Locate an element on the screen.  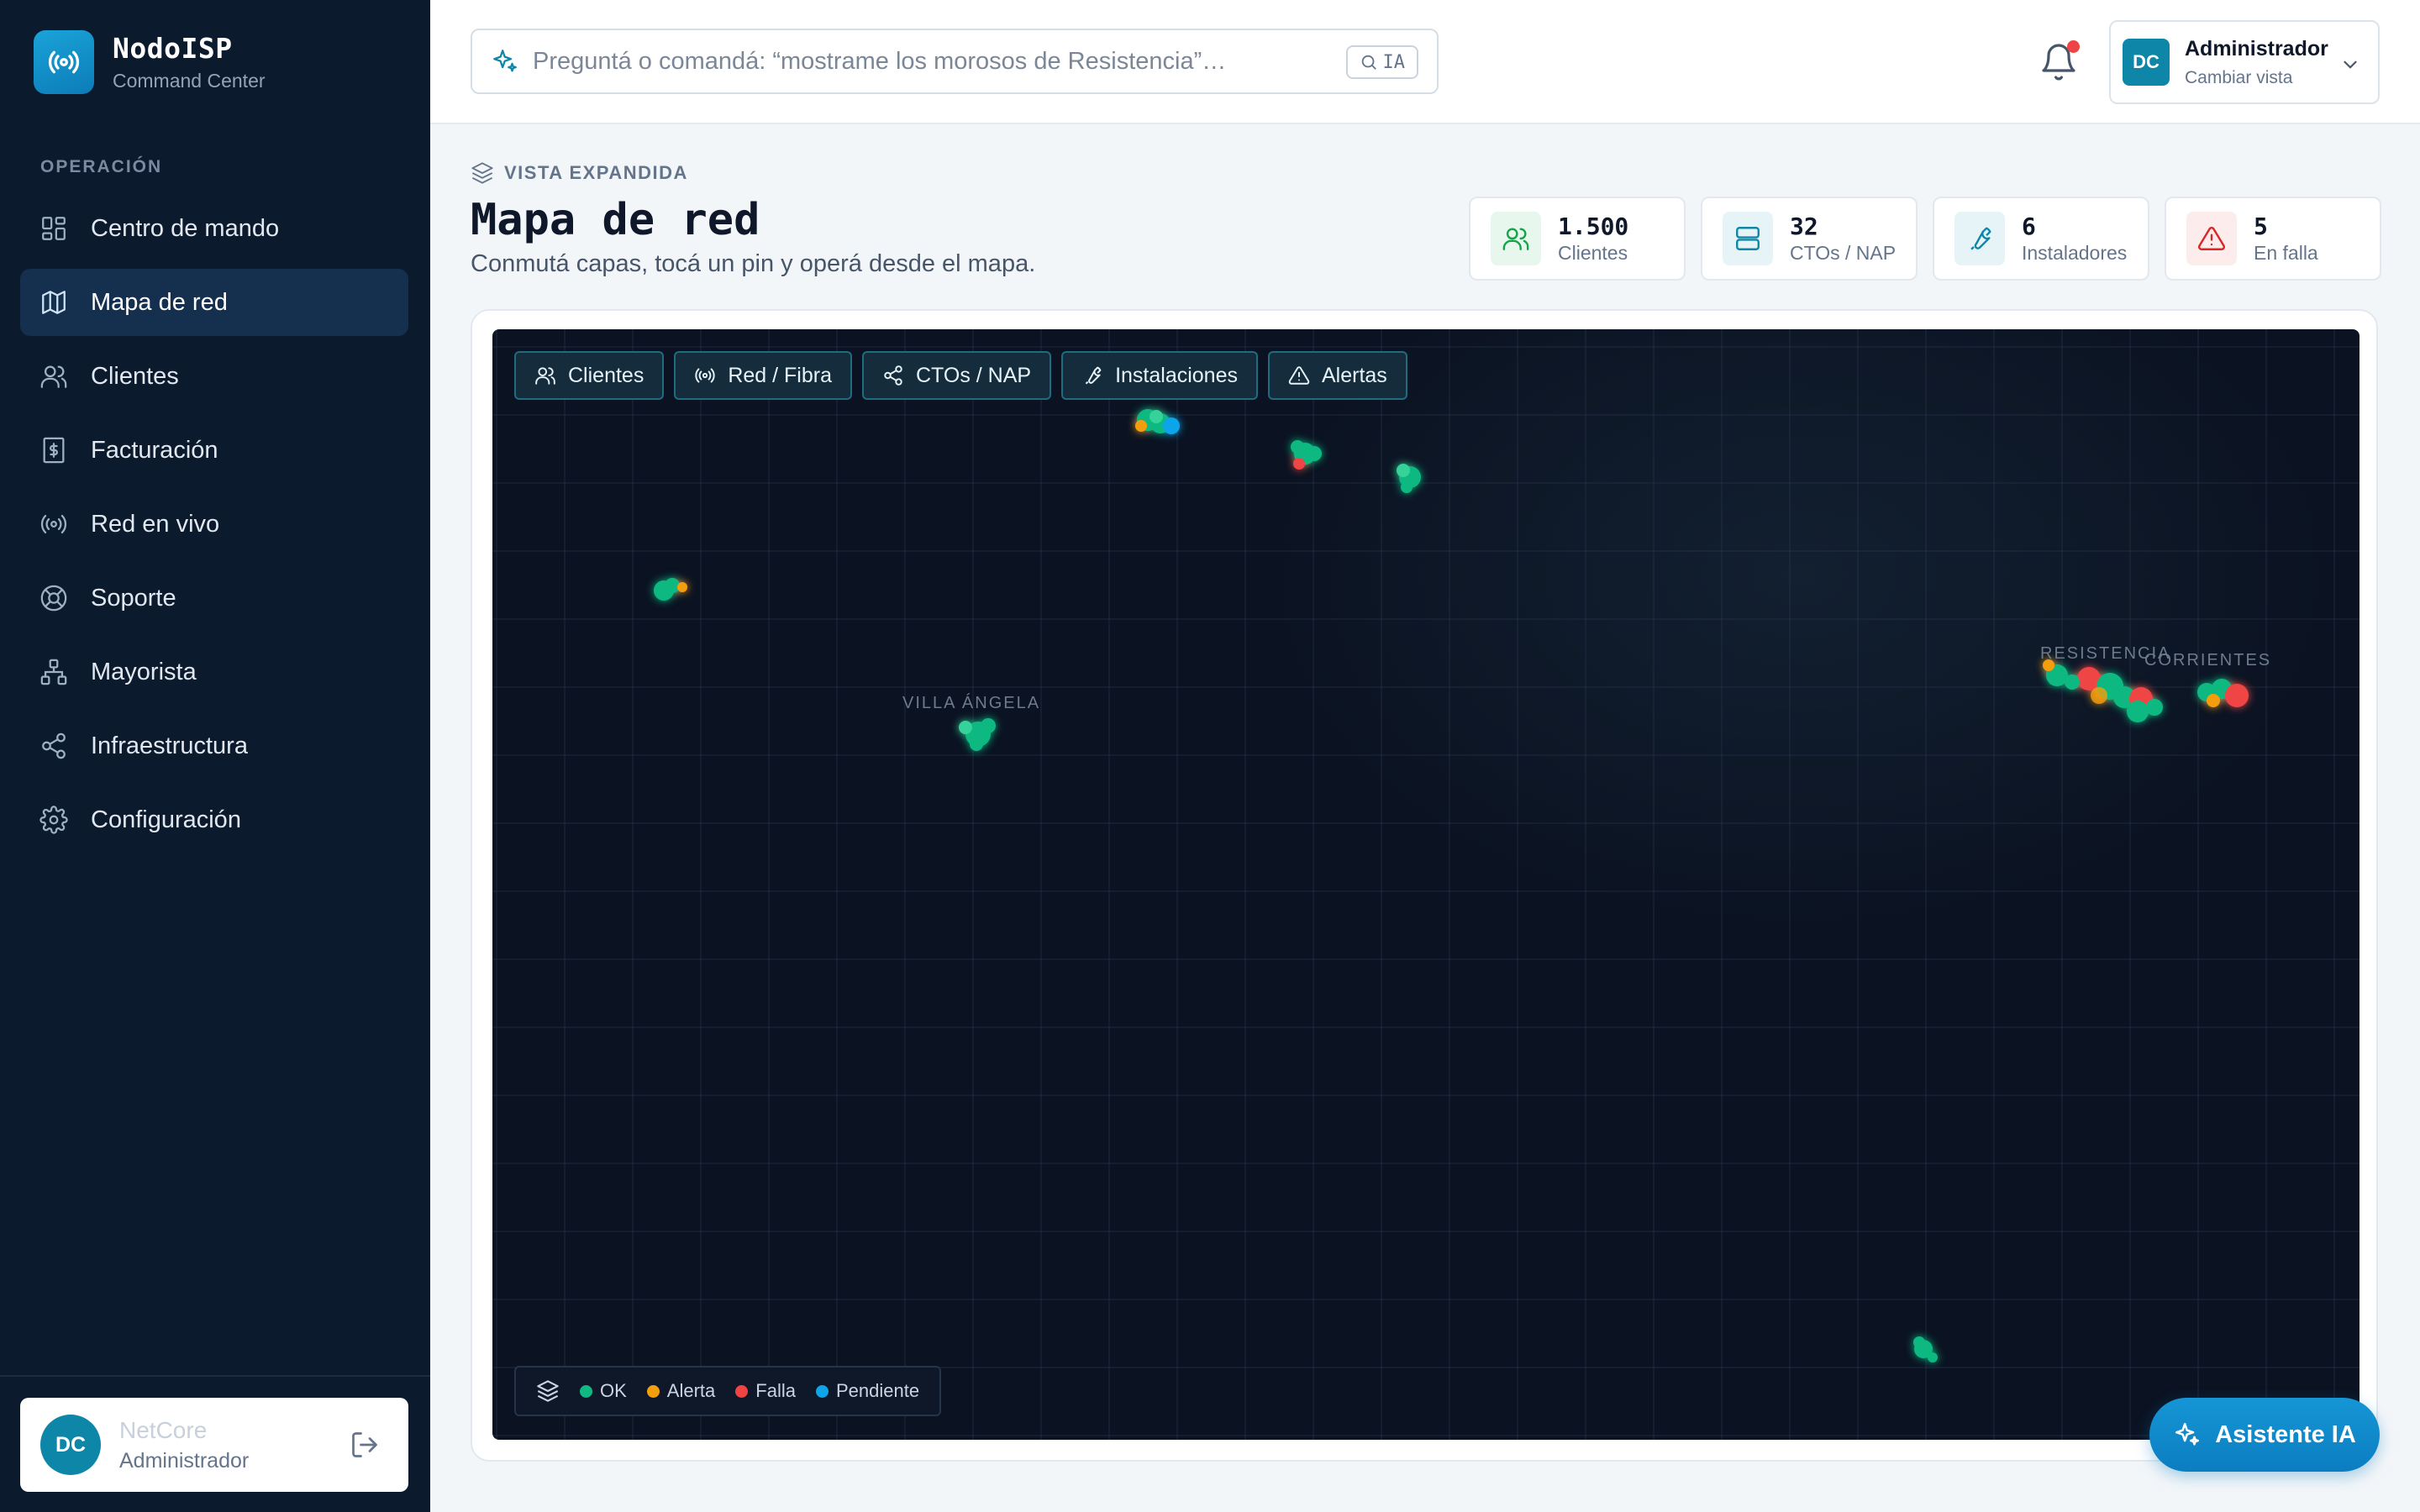
stat-card-ctos: 32 CTOs / NAP is located at coordinates (1809, 239).